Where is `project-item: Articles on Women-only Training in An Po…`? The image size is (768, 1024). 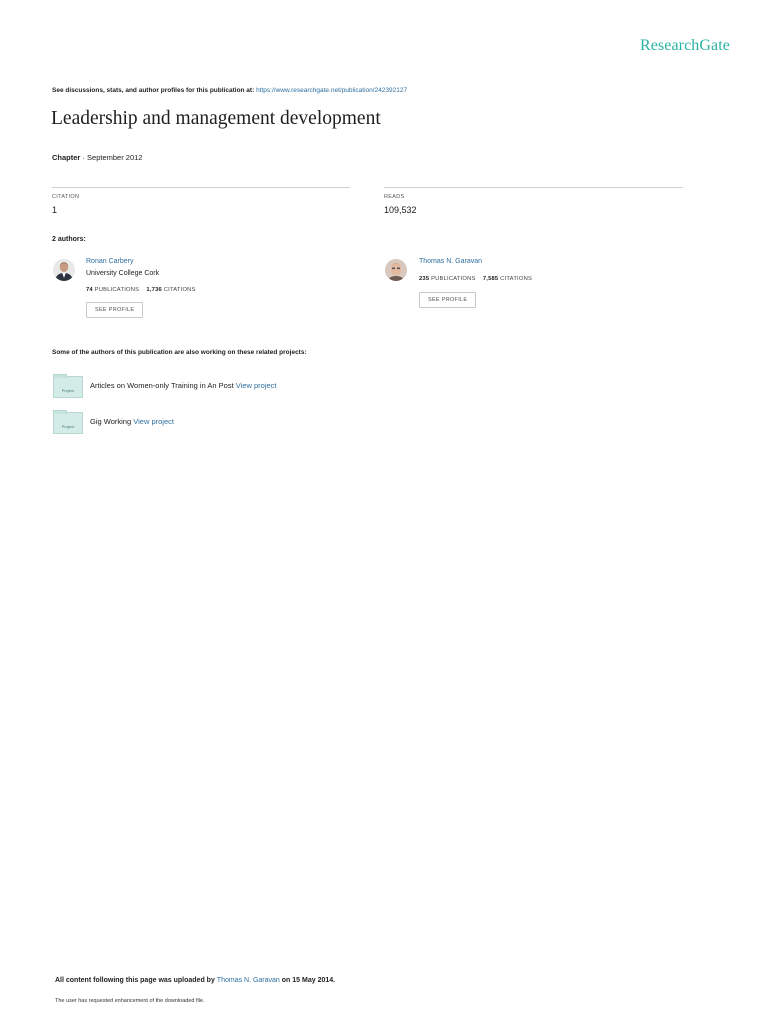
project-item: Articles on Women-only Training in An Po… is located at coordinates (183, 385).